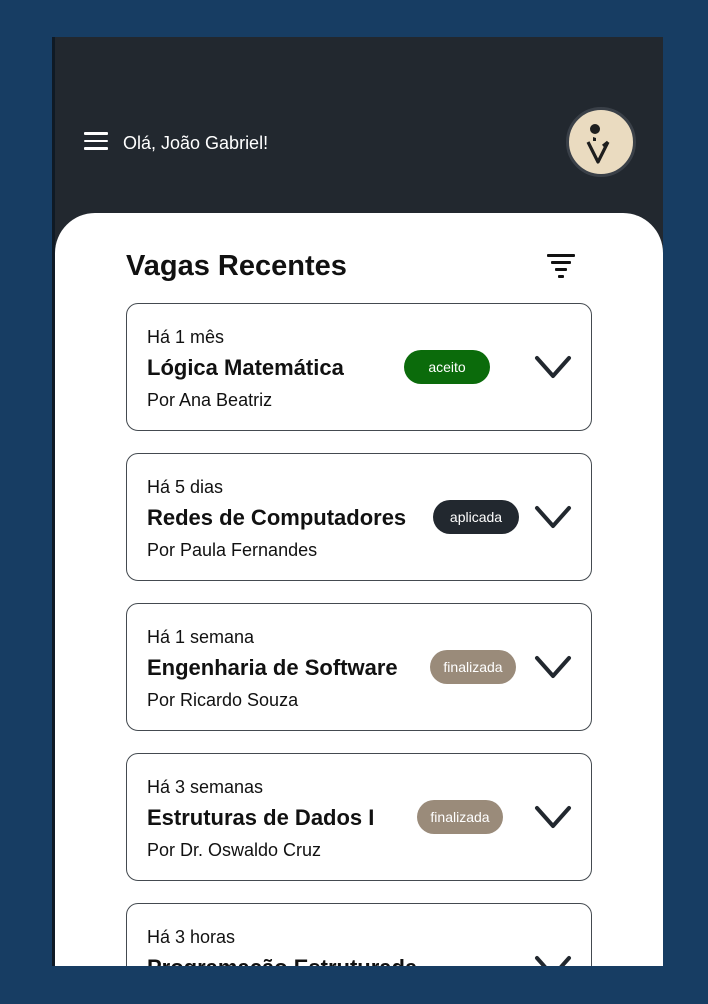 This screenshot has height=1004, width=708. I want to click on job-author: Por Dr. Oswaldo Cruz, so click(234, 850).